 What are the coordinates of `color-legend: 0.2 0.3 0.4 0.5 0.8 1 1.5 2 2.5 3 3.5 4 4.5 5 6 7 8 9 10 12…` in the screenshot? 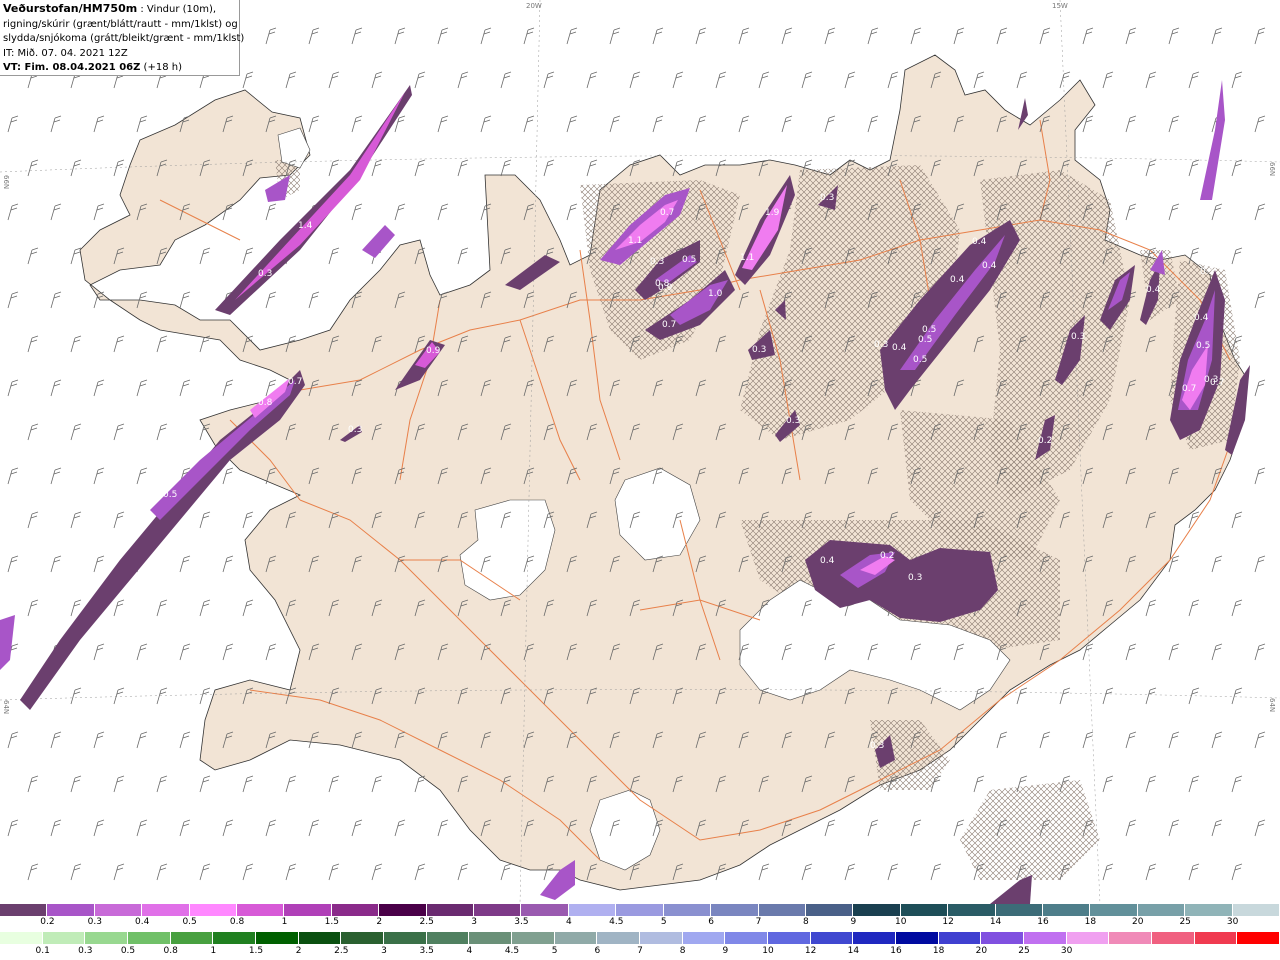 It's located at (640, 932).